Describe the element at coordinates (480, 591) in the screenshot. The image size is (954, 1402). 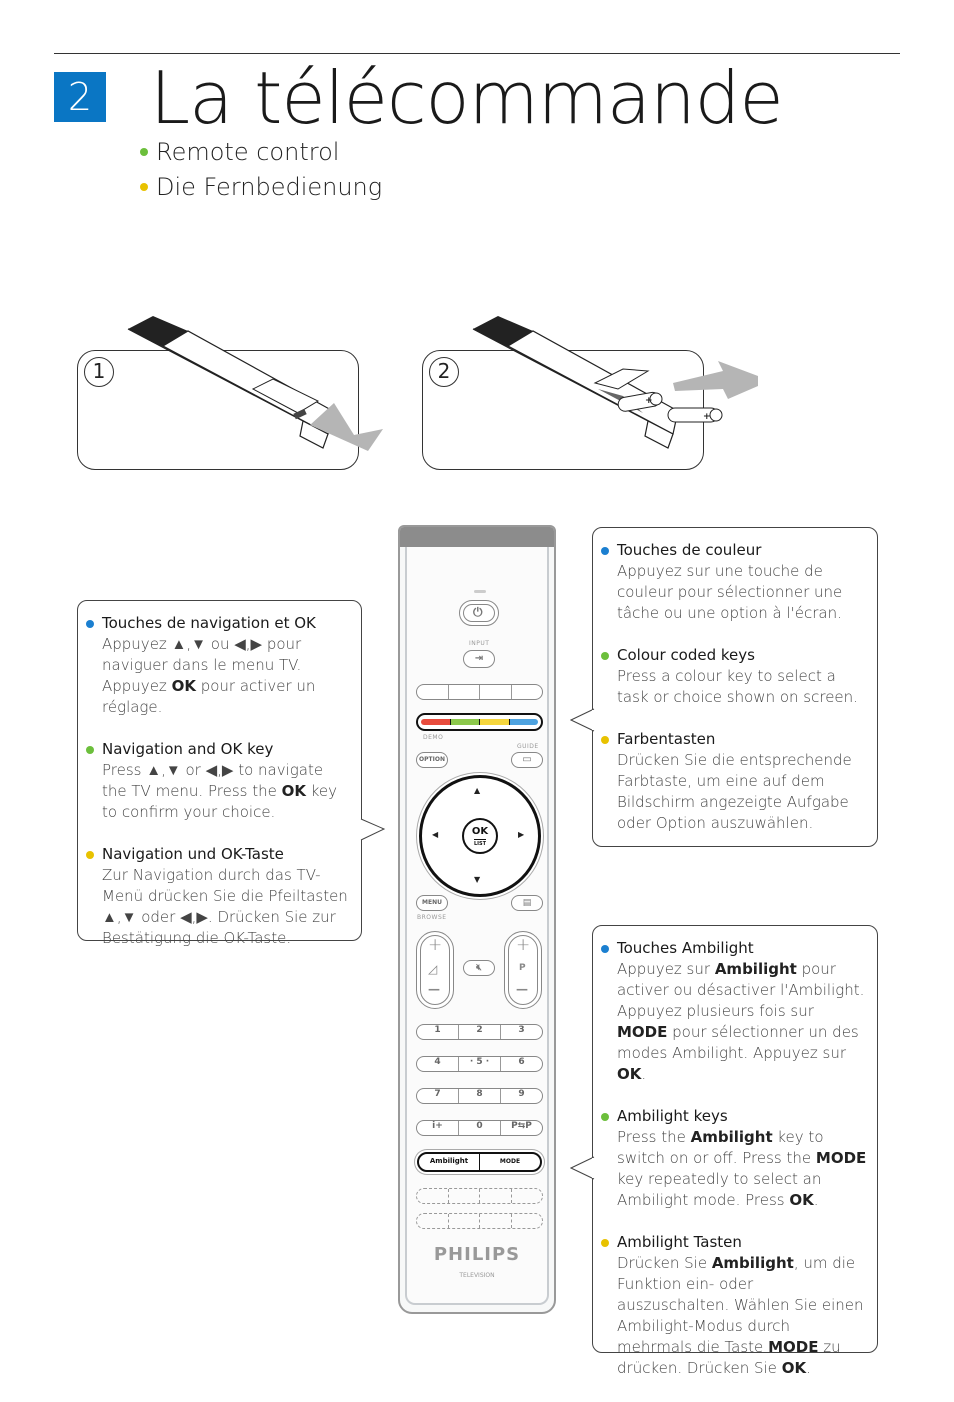
I see `led-indicator` at that location.